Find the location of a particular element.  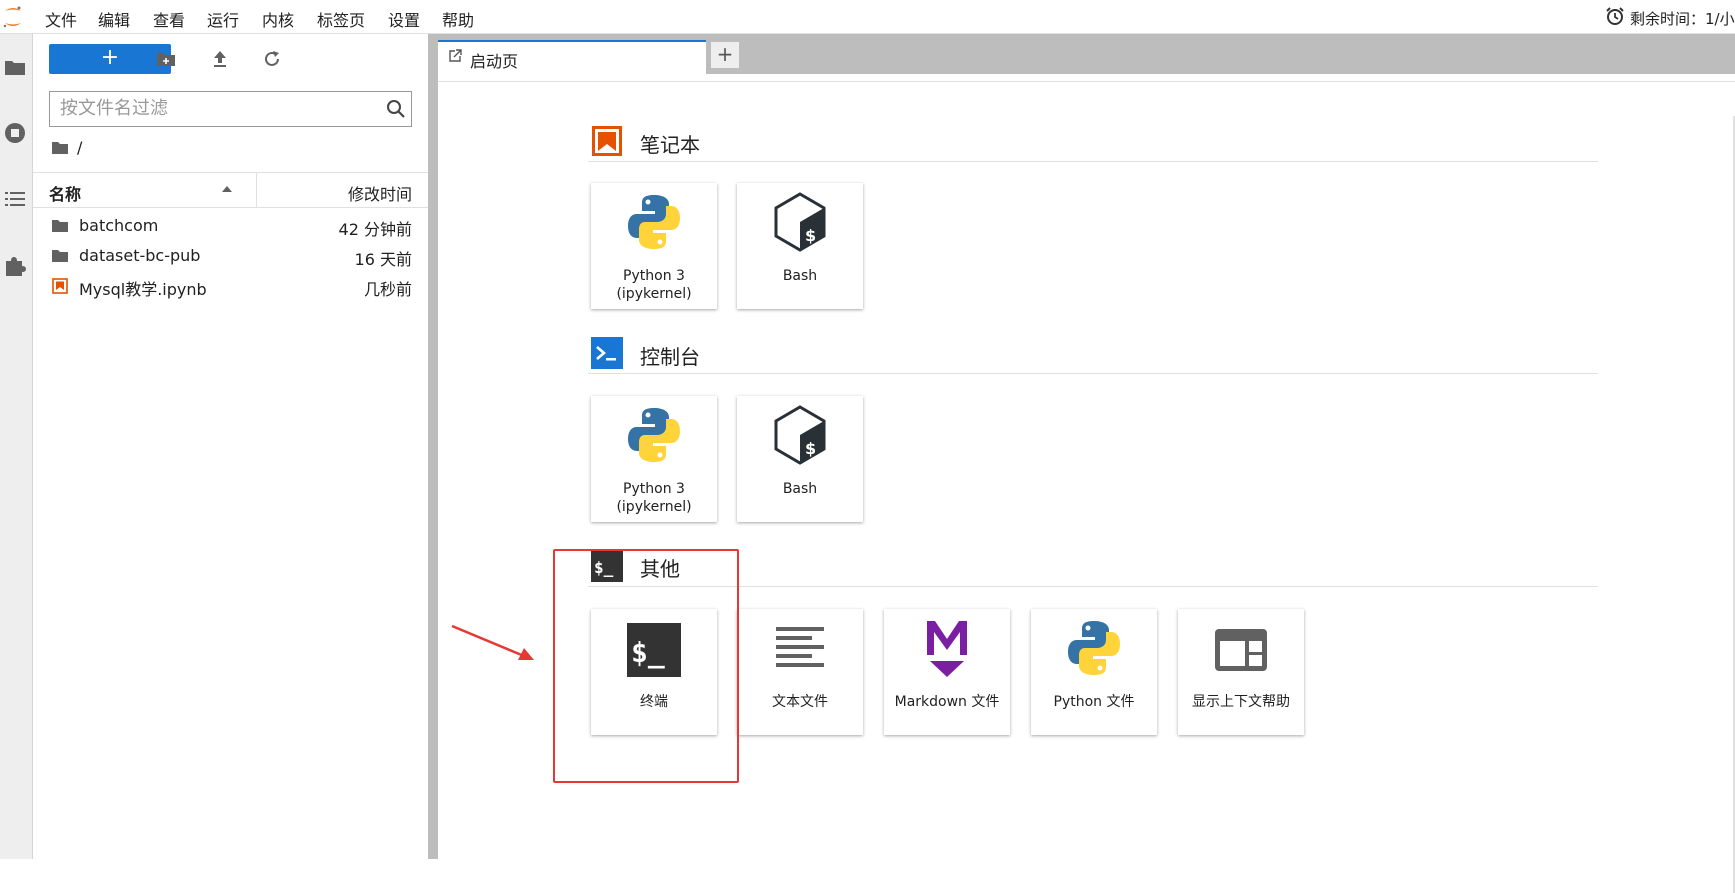

launcher-card-context-help: 显示上下文帮助 is located at coordinates (1241, 672).